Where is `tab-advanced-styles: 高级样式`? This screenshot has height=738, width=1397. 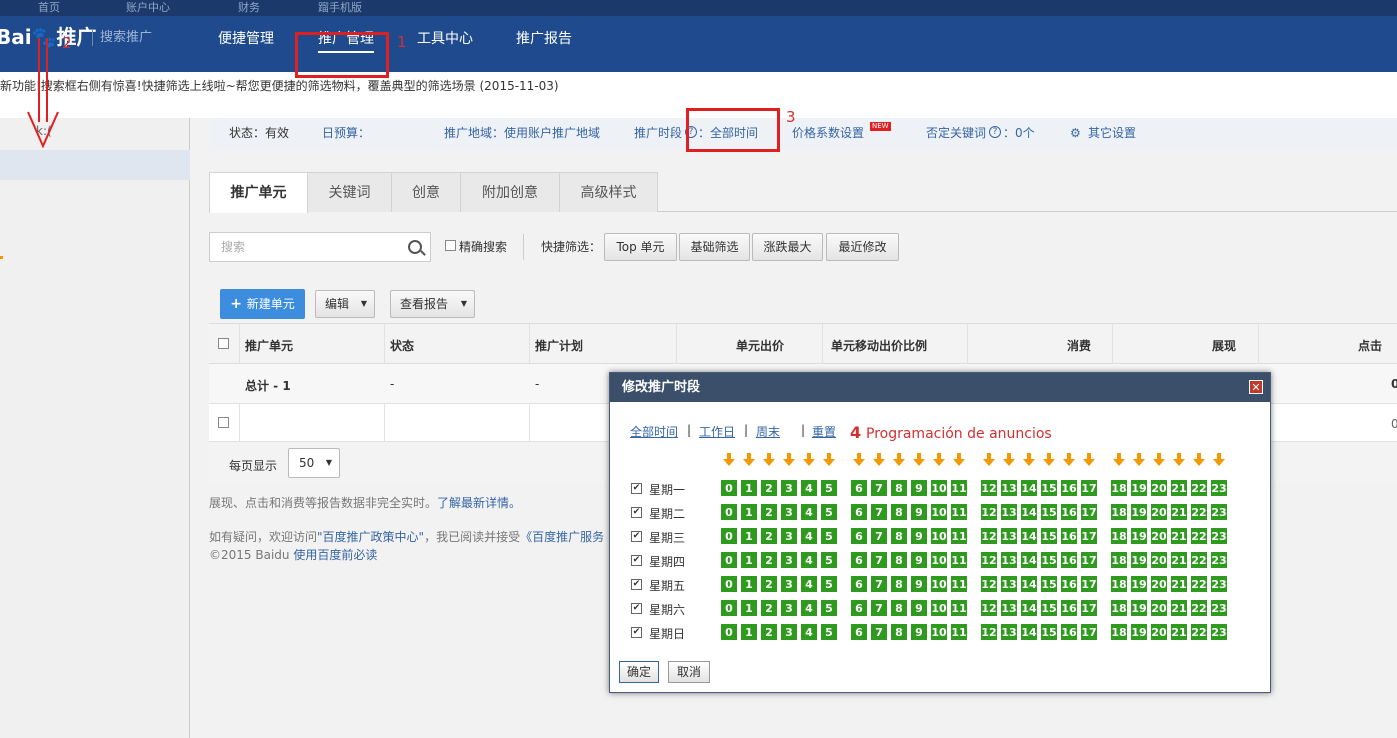
tab-advanced-styles: 高级样式 is located at coordinates (608, 192).